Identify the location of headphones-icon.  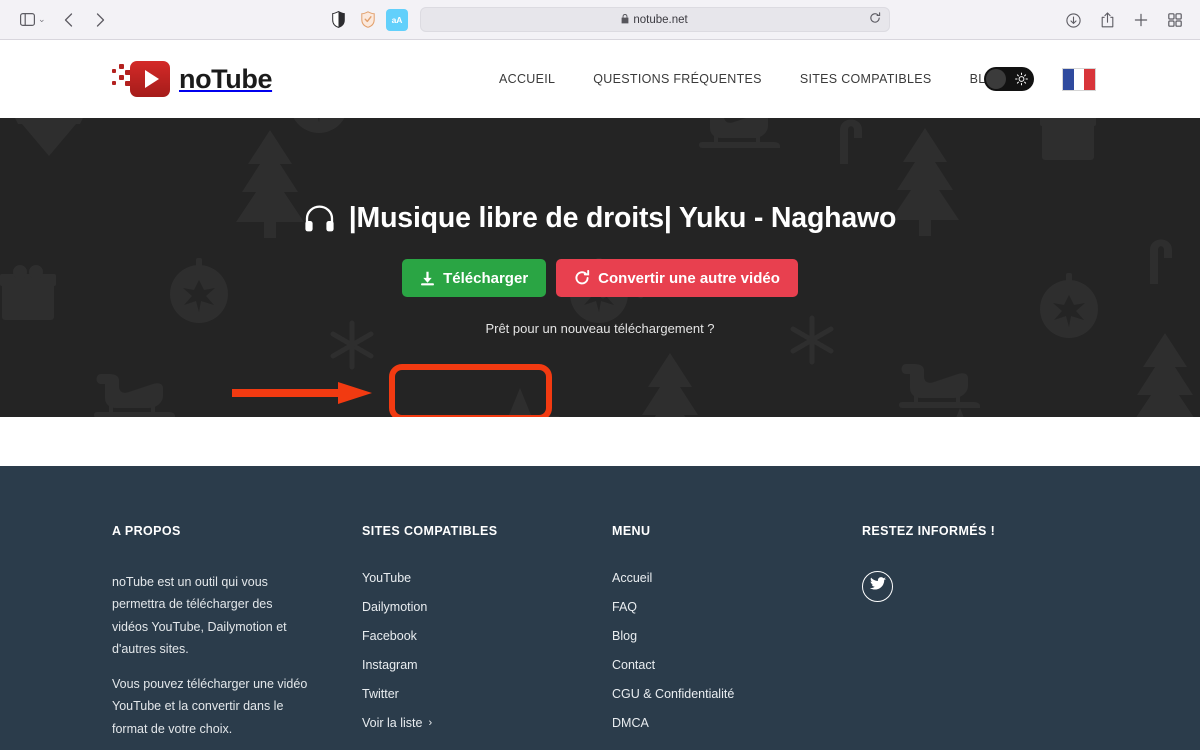
(319, 218).